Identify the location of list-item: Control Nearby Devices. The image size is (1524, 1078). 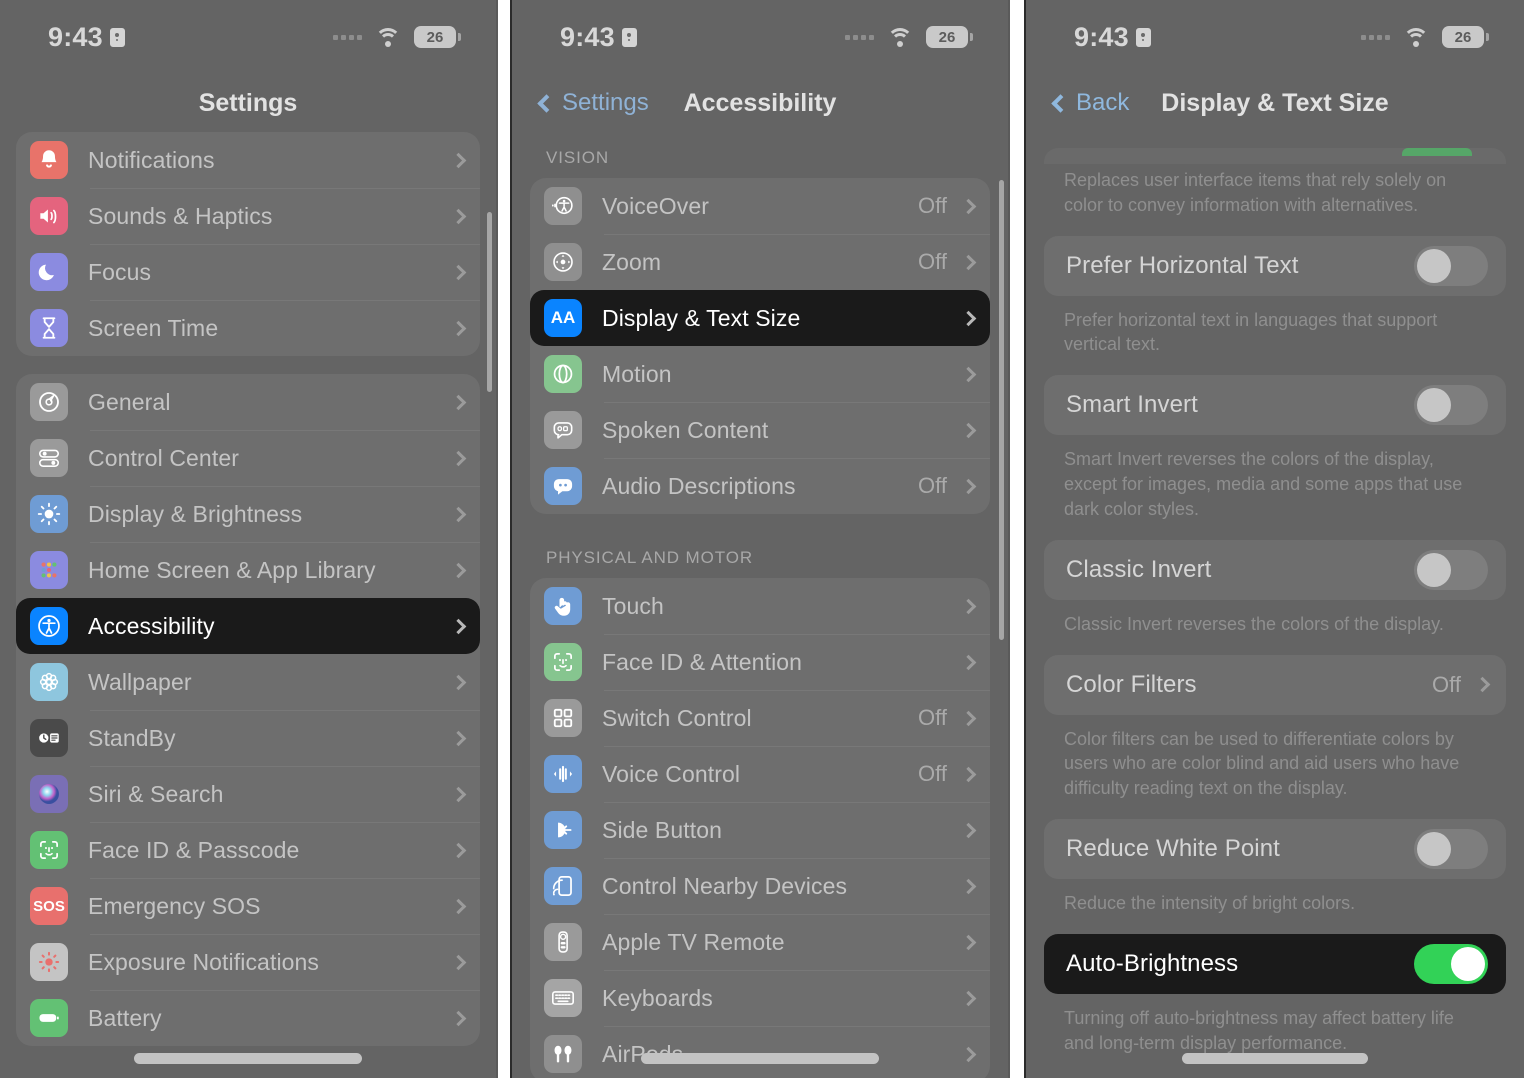
(760, 886).